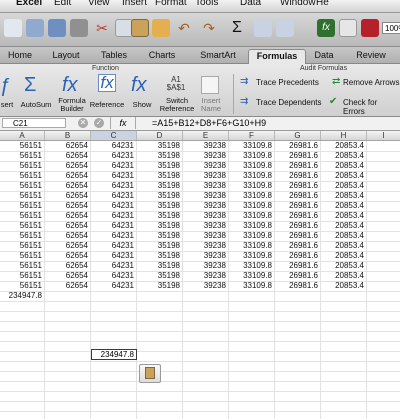 This screenshot has height=419, width=400. Describe the element at coordinates (13, 28) in the screenshot. I see `new-icon` at that location.